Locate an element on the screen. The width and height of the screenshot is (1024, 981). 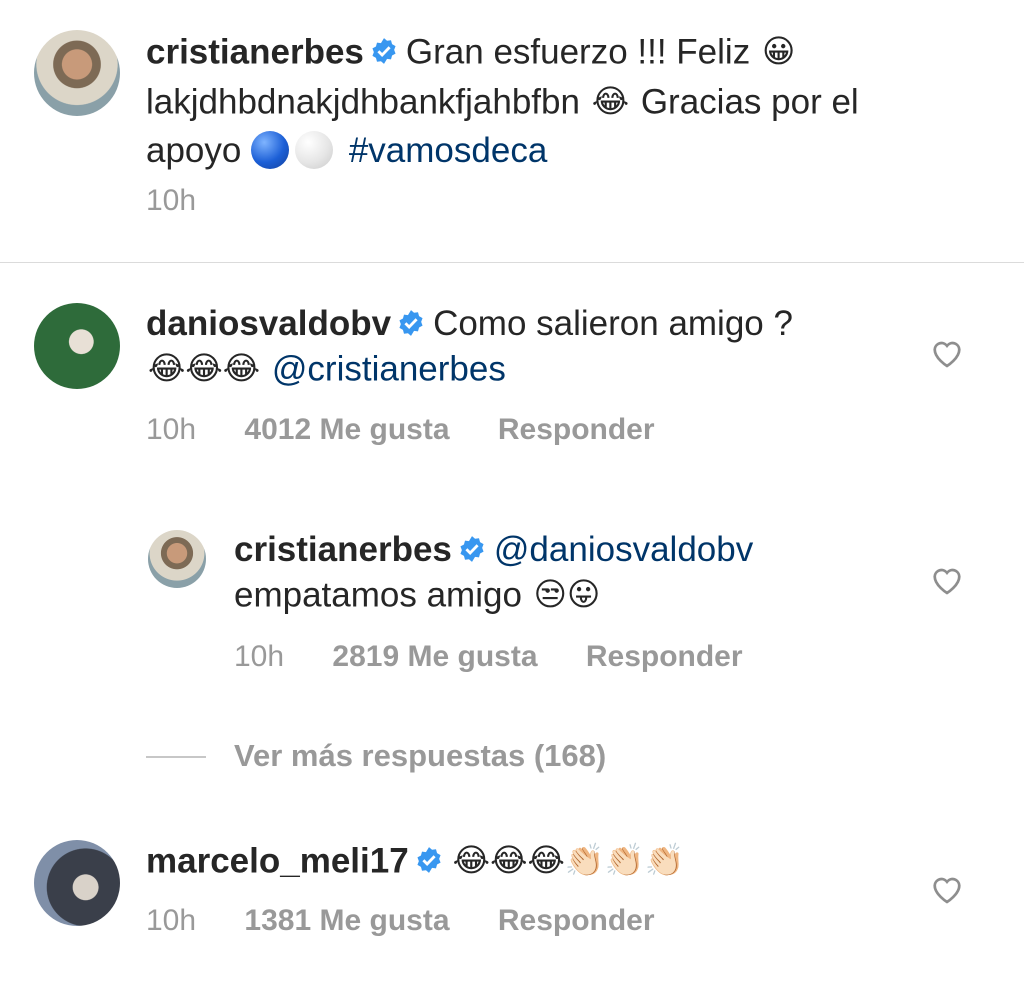
caption-line-4: apoyo is located at coordinates (194, 150).